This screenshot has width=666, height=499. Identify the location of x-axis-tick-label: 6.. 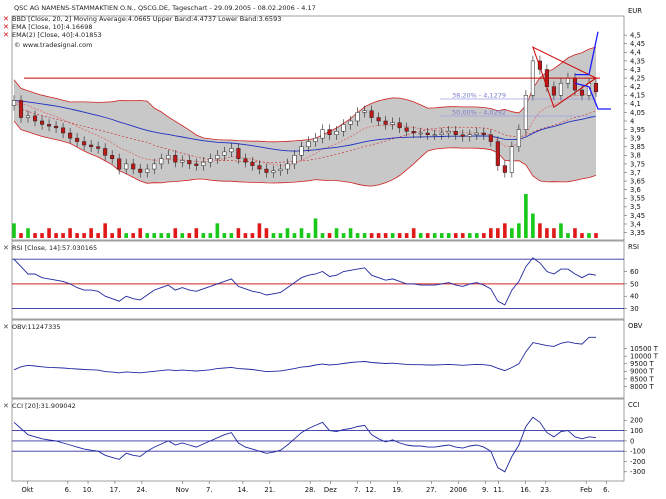
(68, 490).